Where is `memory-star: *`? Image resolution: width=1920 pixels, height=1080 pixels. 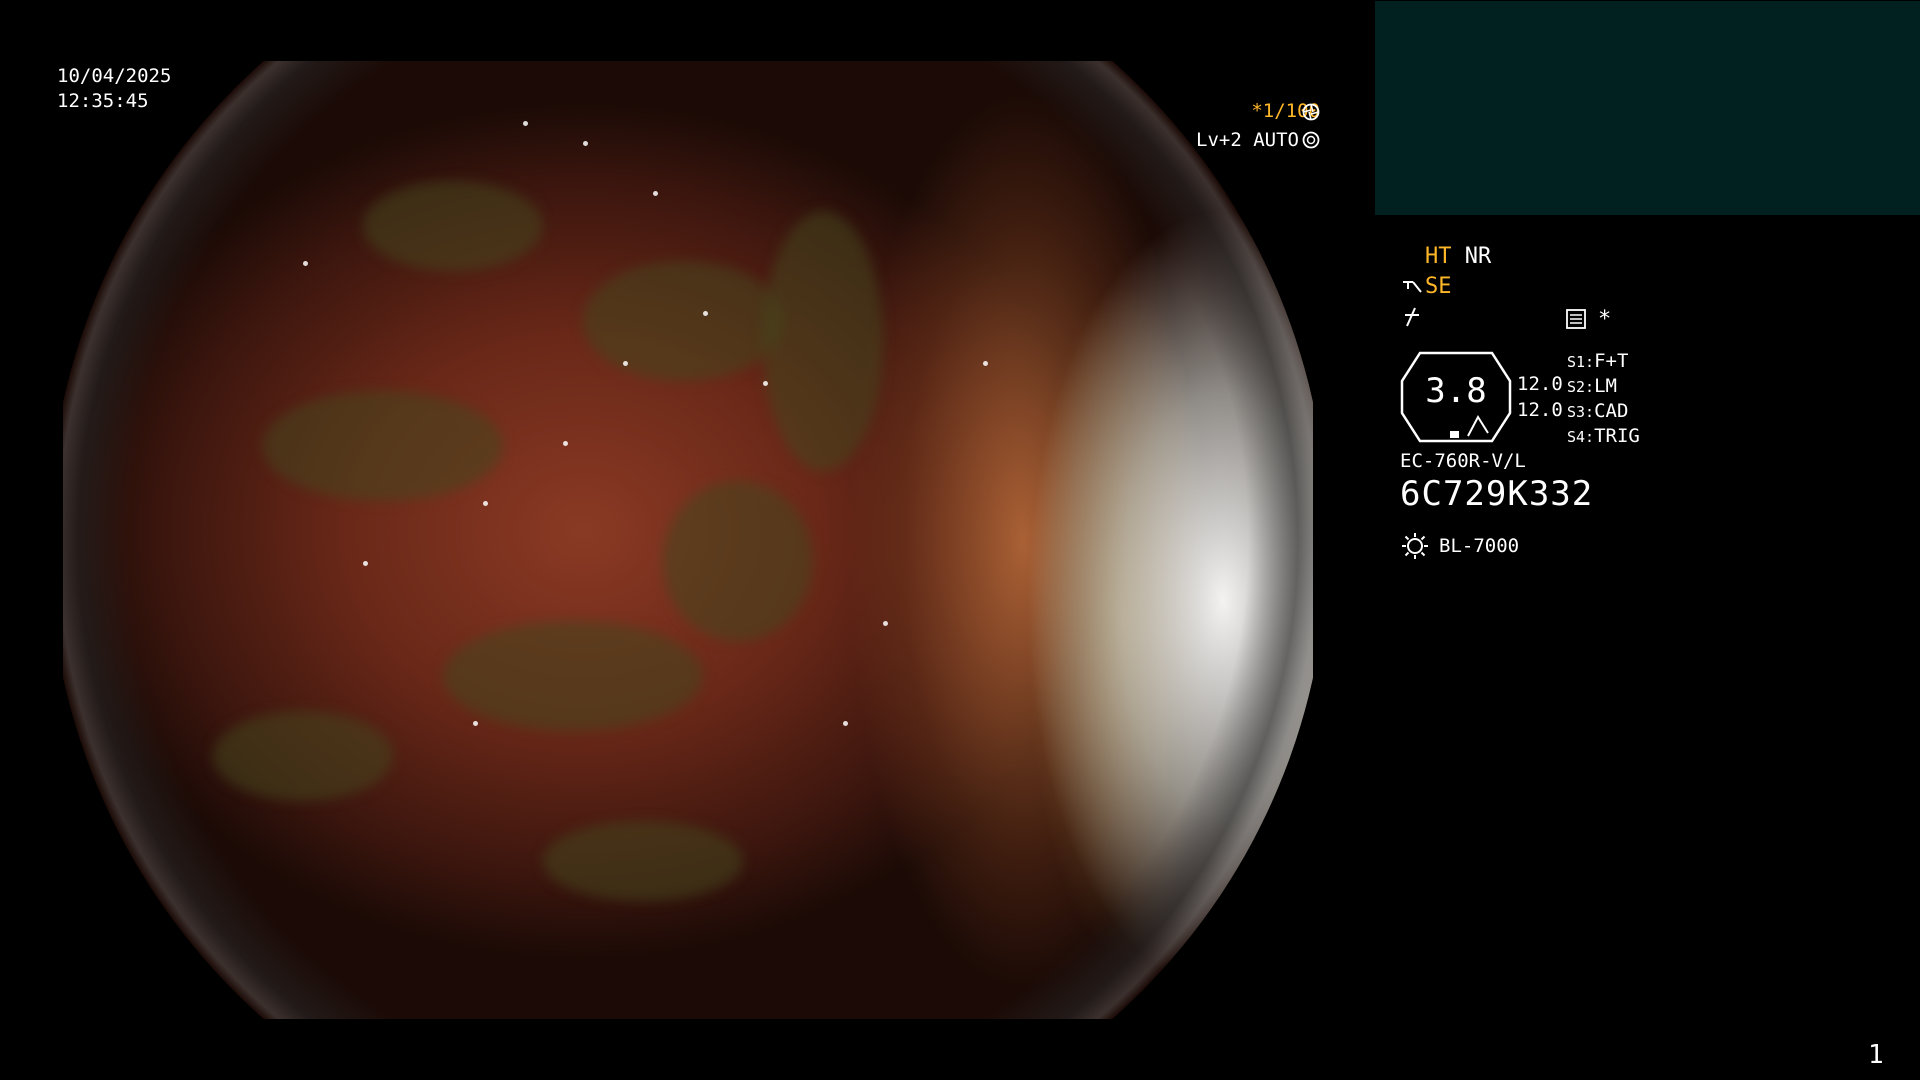
memory-star: * is located at coordinates (1605, 319).